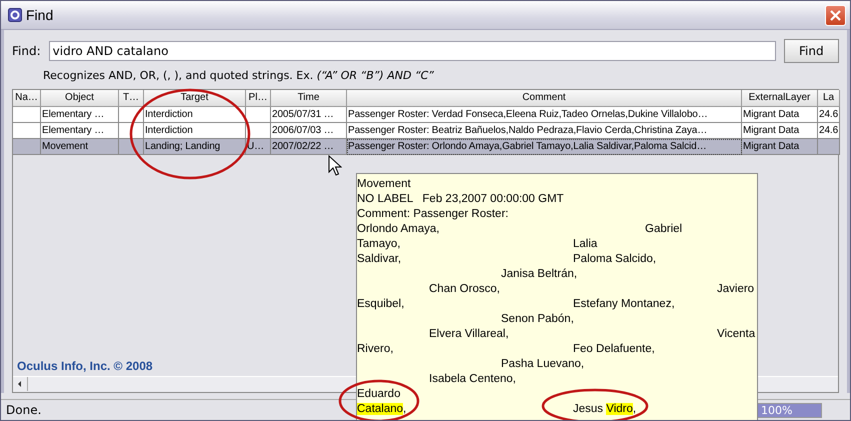 This screenshot has width=851, height=421. I want to click on tooltip-line: Janisa Beltrán,, so click(539, 274).